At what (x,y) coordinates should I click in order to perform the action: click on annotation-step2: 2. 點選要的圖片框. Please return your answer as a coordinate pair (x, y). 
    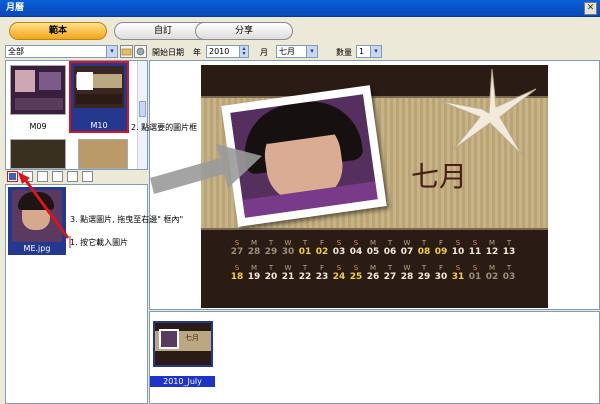
    Looking at the image, I should click on (164, 127).